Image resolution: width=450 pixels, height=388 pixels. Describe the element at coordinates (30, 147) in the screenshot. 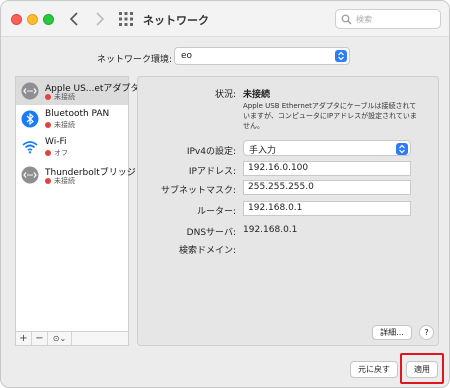

I see `wifi-icon` at that location.